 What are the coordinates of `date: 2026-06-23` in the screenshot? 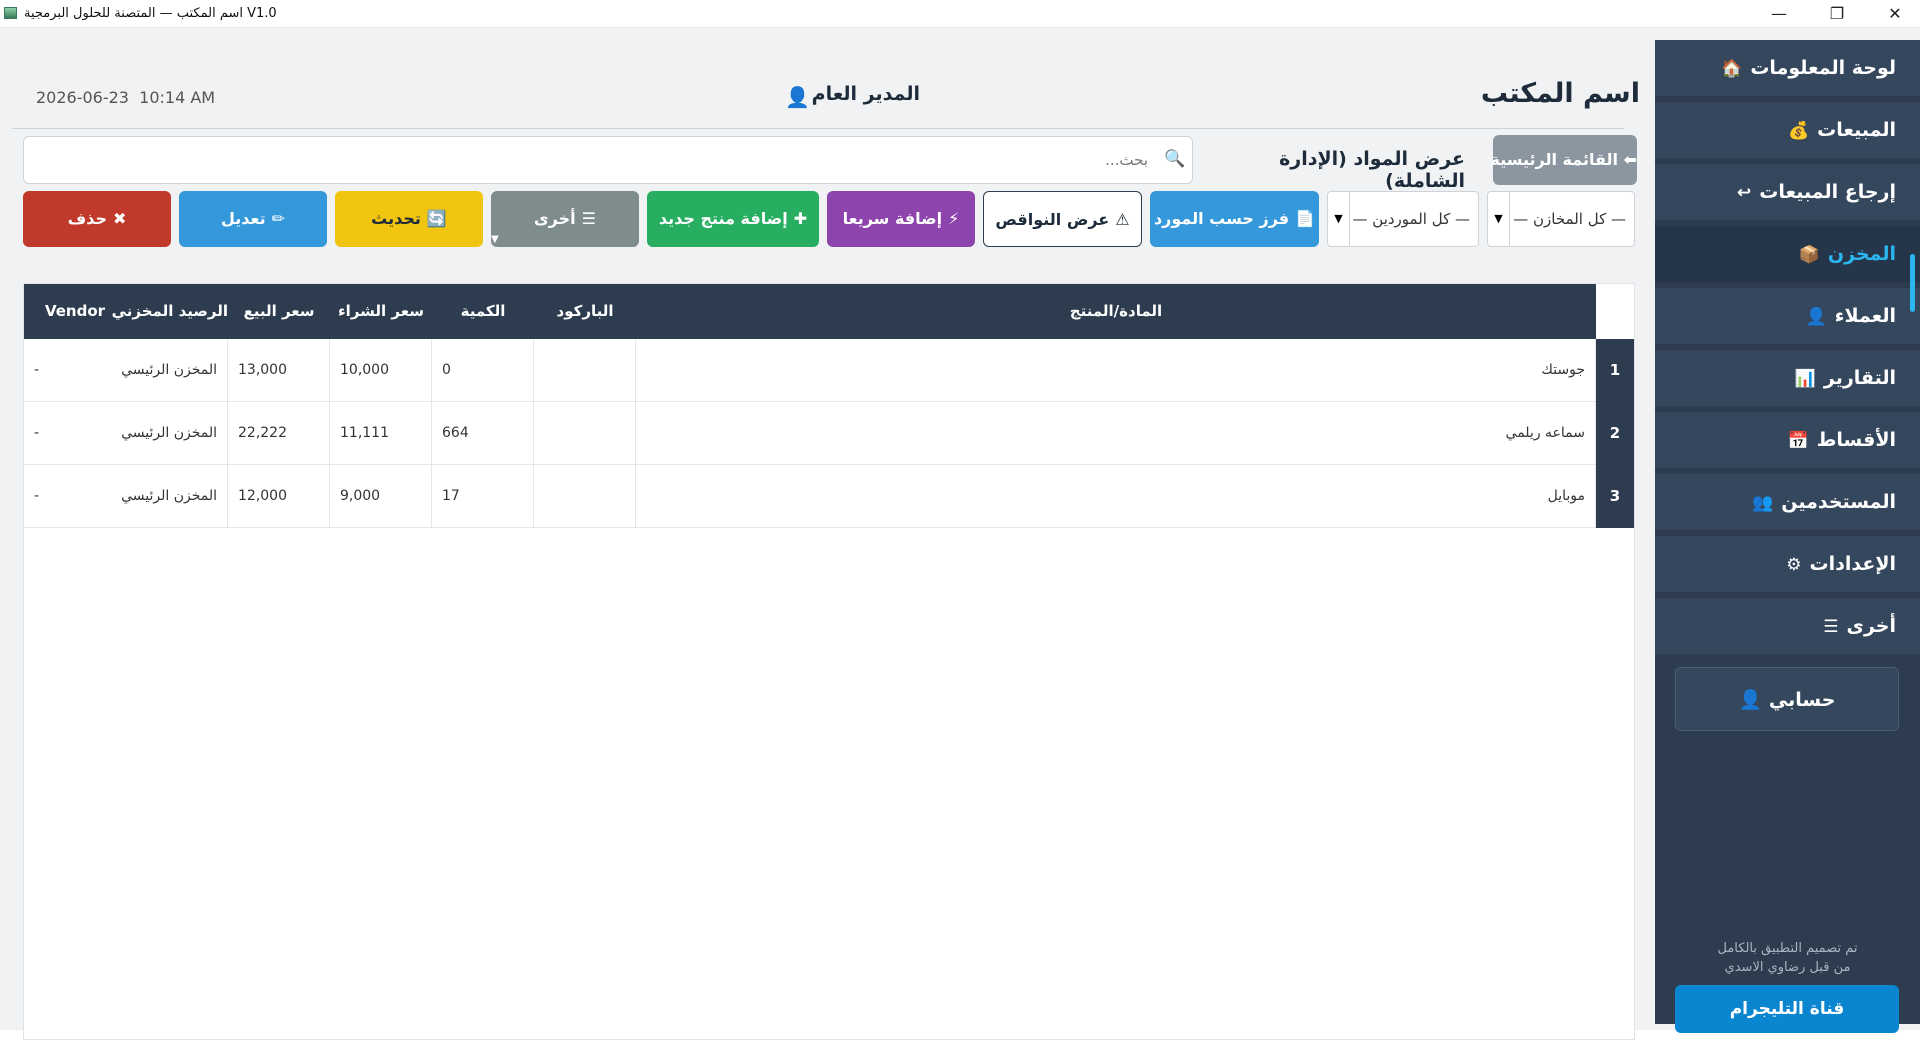 It's located at (82, 97).